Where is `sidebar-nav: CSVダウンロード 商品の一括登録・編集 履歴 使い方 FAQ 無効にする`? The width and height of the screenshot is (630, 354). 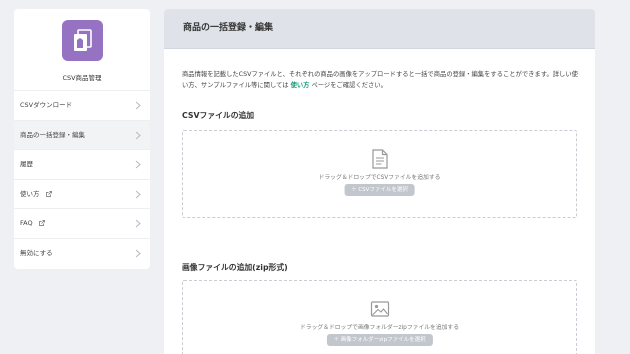
sidebar-nav: CSVダウンロード 商品の一括登録・編集 履歴 使い方 FAQ 無効にする is located at coordinates (82, 179).